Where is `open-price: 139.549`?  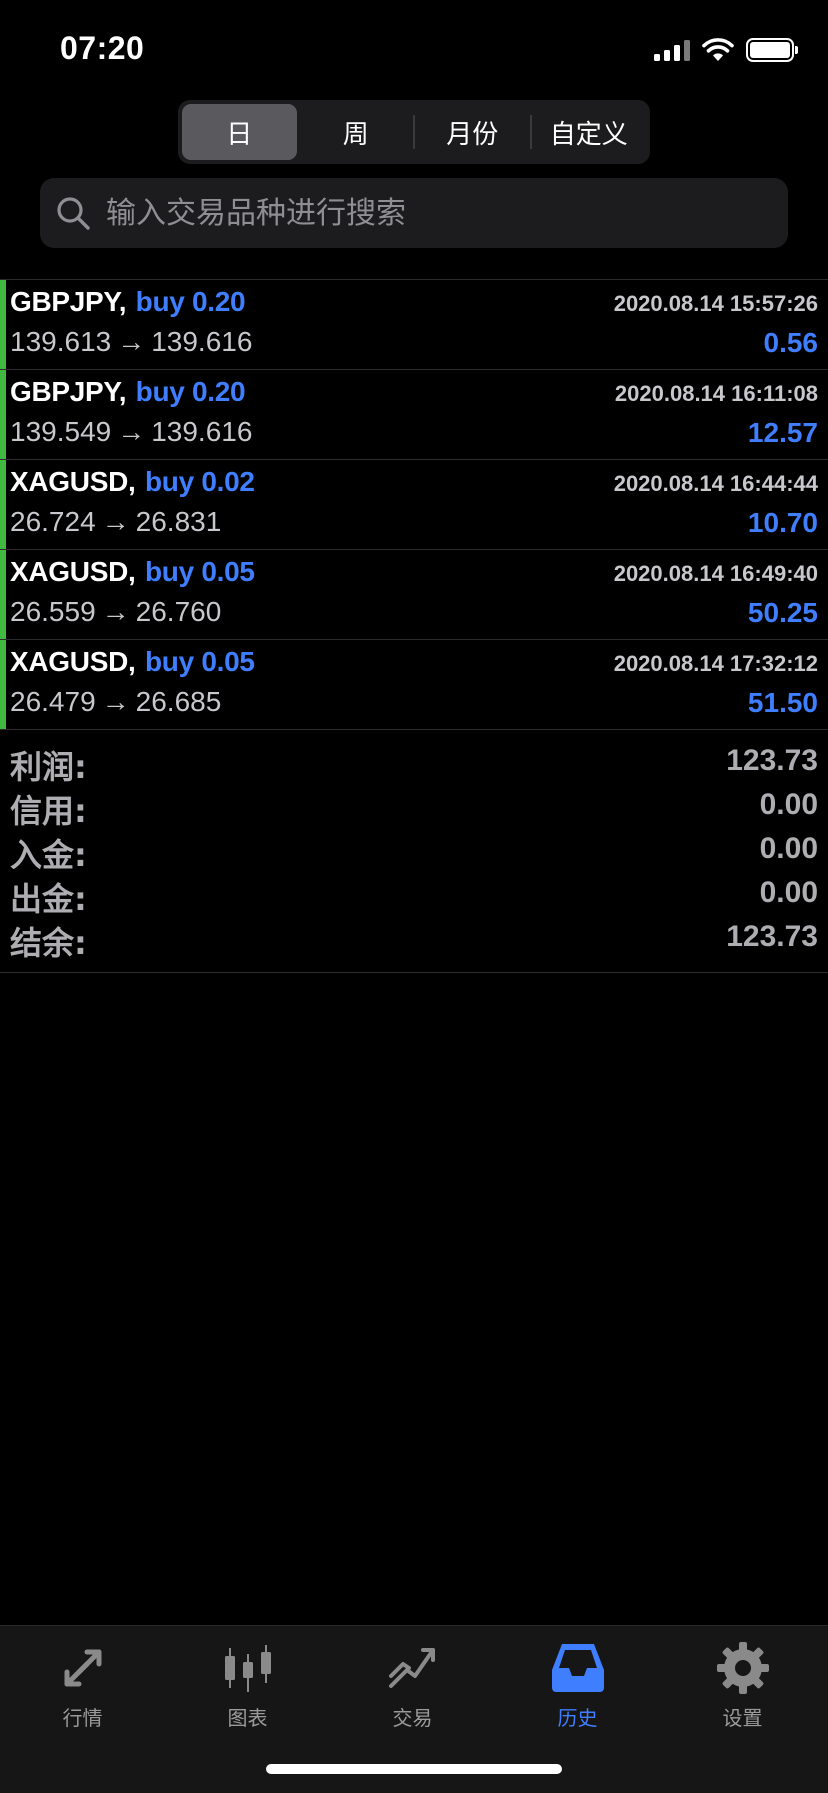 open-price: 139.549 is located at coordinates (61, 431).